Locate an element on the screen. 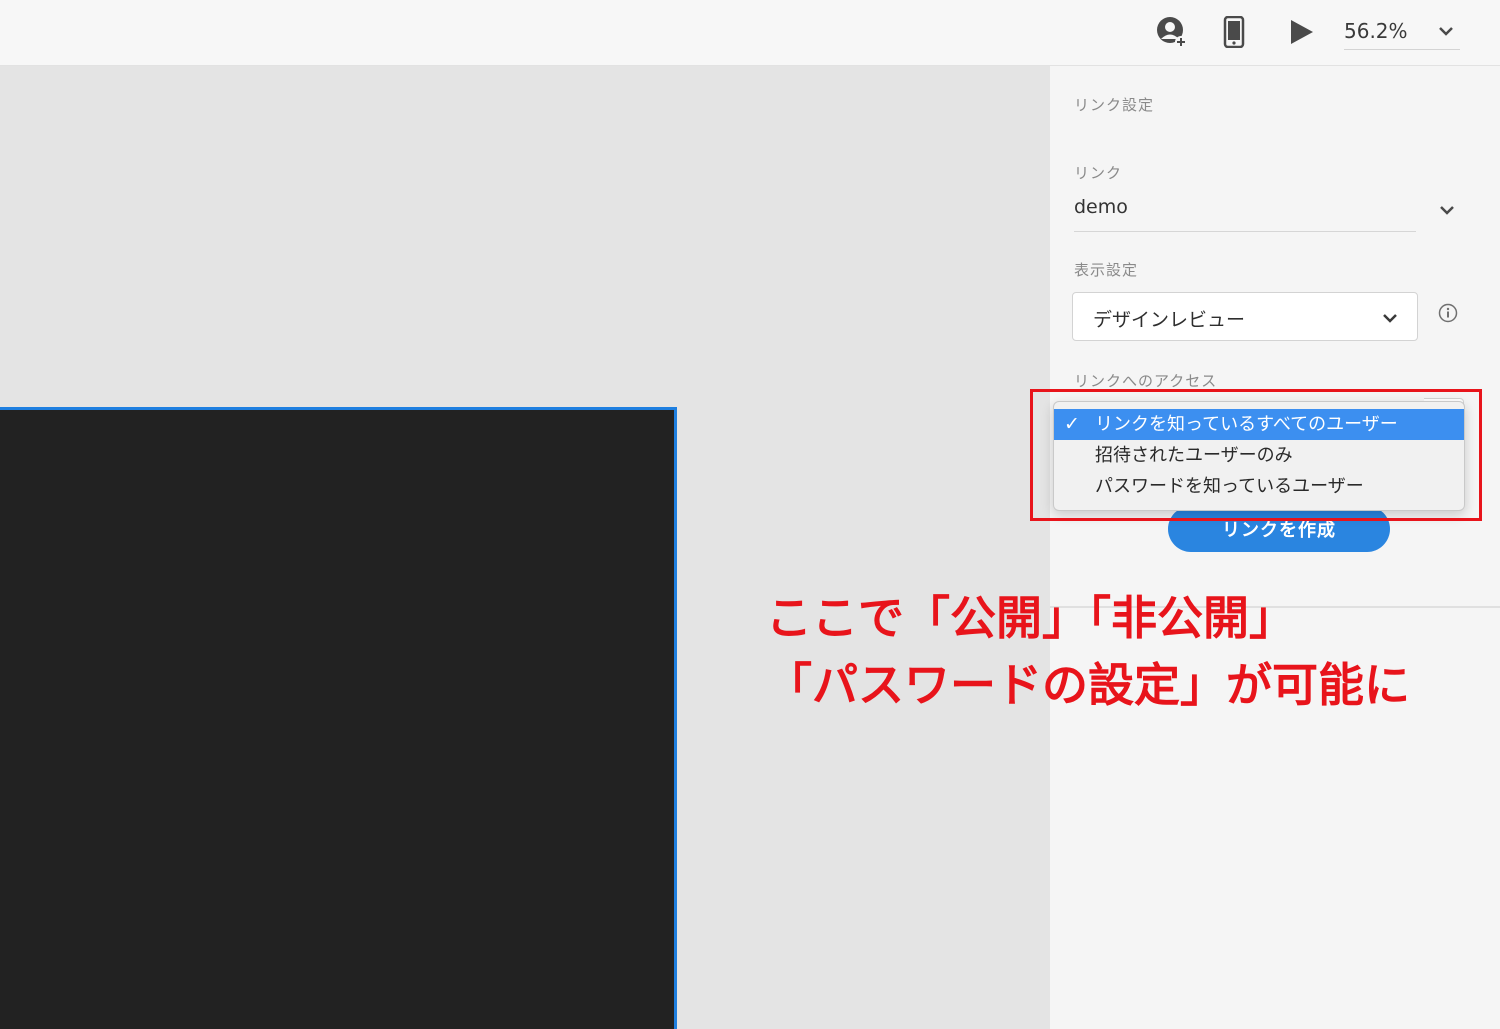 The image size is (1500, 1029). annotation-line-1: ここで「公開」「非公開」 is located at coordinates (1030, 618).